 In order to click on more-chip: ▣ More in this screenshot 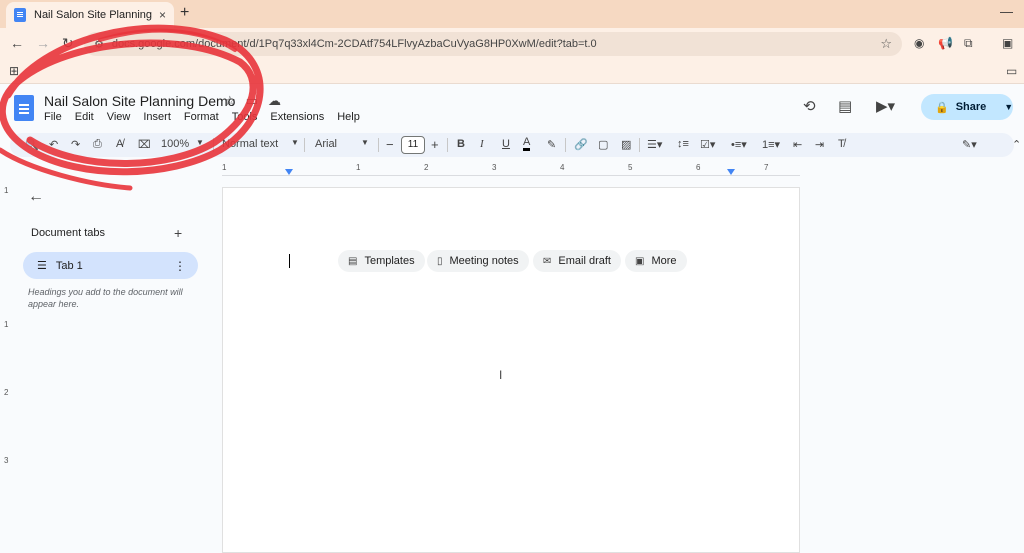, I will do `click(656, 261)`.